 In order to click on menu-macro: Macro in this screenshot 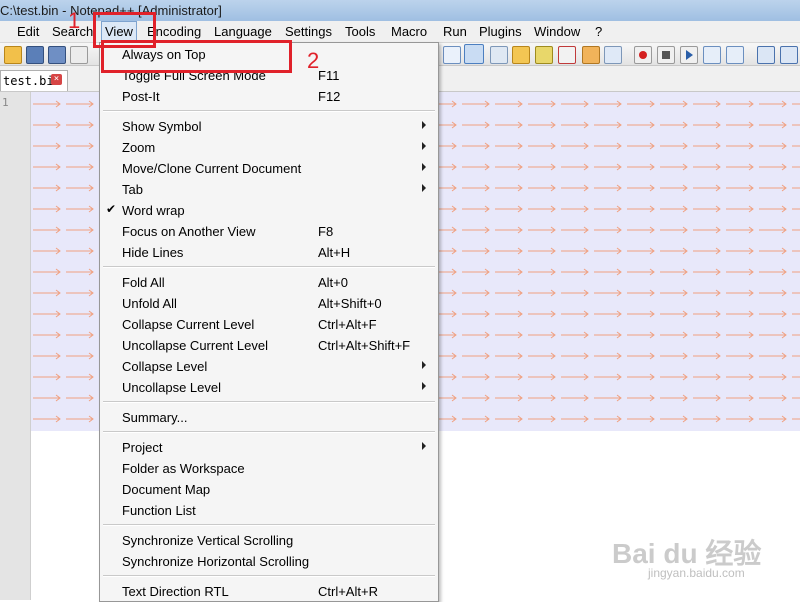, I will do `click(409, 31)`.